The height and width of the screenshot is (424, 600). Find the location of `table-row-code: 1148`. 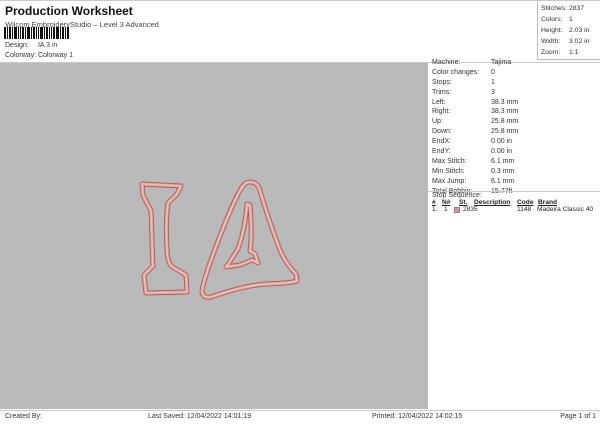

table-row-code: 1148 is located at coordinates (524, 209).